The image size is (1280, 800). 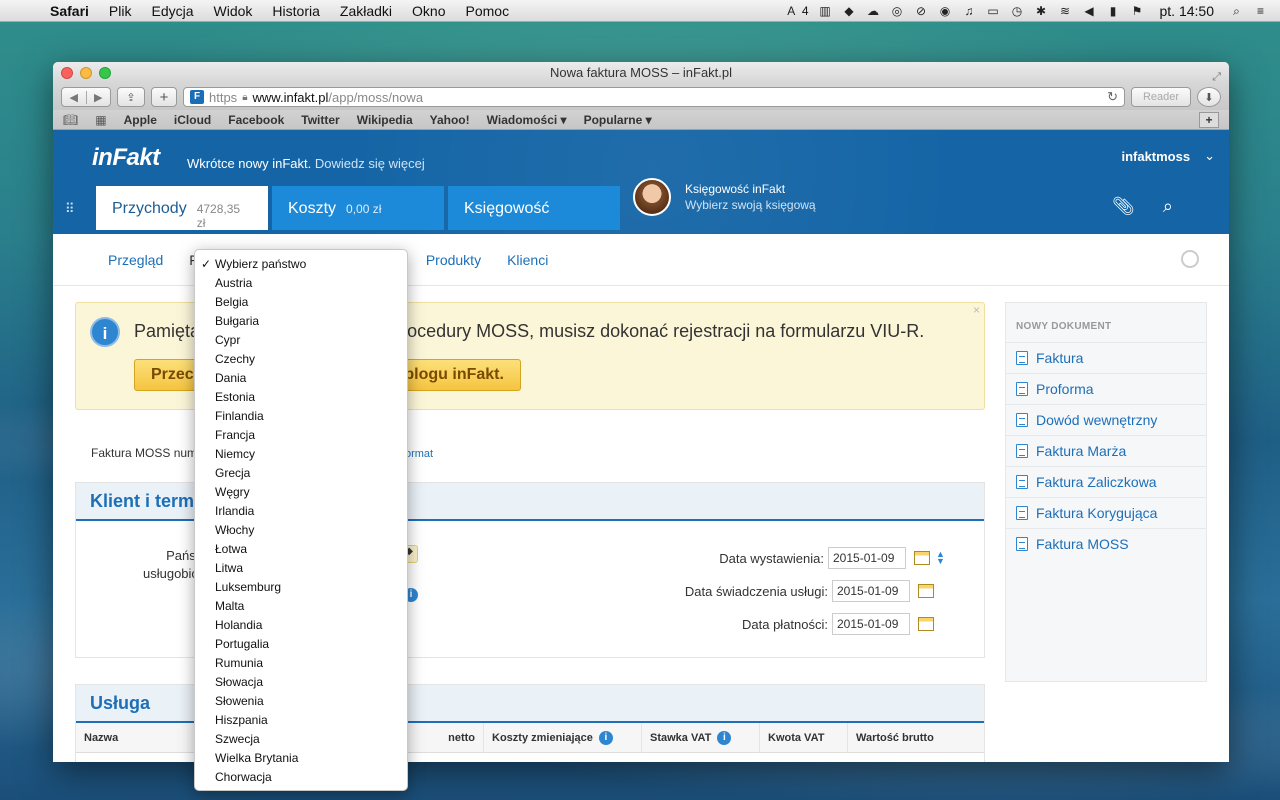 What do you see at coordinates (1065, 11) in the screenshot?
I see `wifi-icon: ≋` at bounding box center [1065, 11].